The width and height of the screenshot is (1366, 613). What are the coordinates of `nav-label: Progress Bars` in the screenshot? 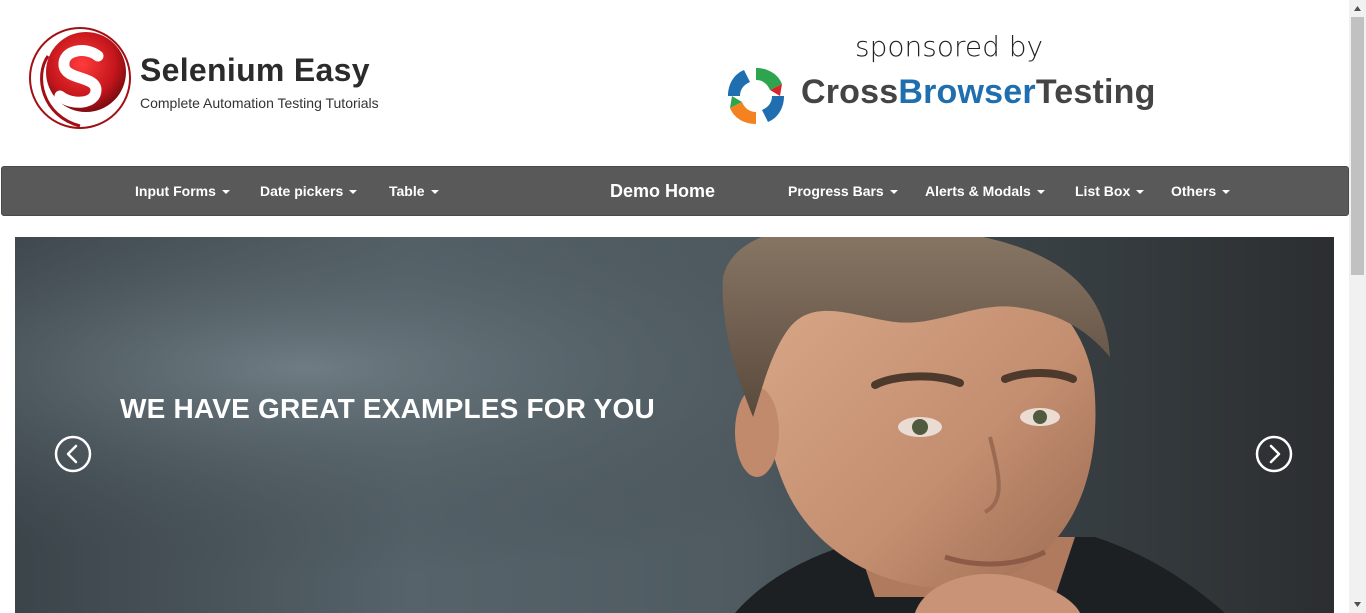 It's located at (836, 191).